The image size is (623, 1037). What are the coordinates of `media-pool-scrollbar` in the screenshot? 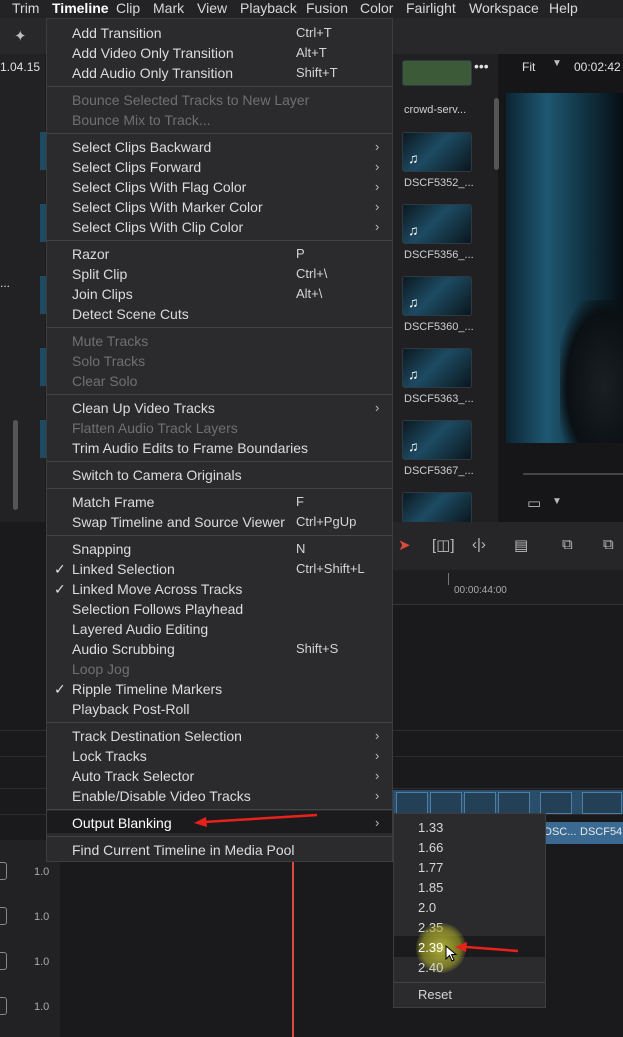 It's located at (496, 134).